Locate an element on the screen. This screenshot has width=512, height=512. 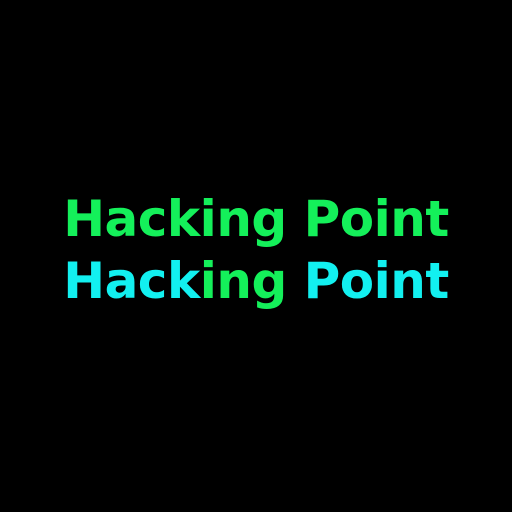
logo-line-1-space is located at coordinates (295, 219).